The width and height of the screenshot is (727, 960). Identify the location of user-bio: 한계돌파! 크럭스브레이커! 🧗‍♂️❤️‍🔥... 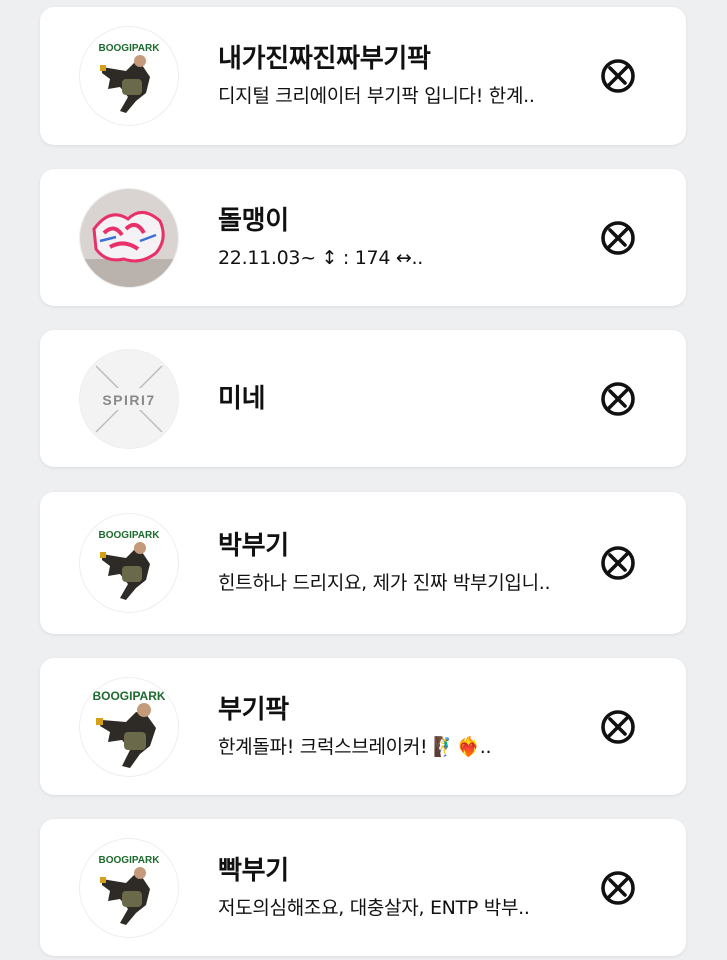
(355, 746).